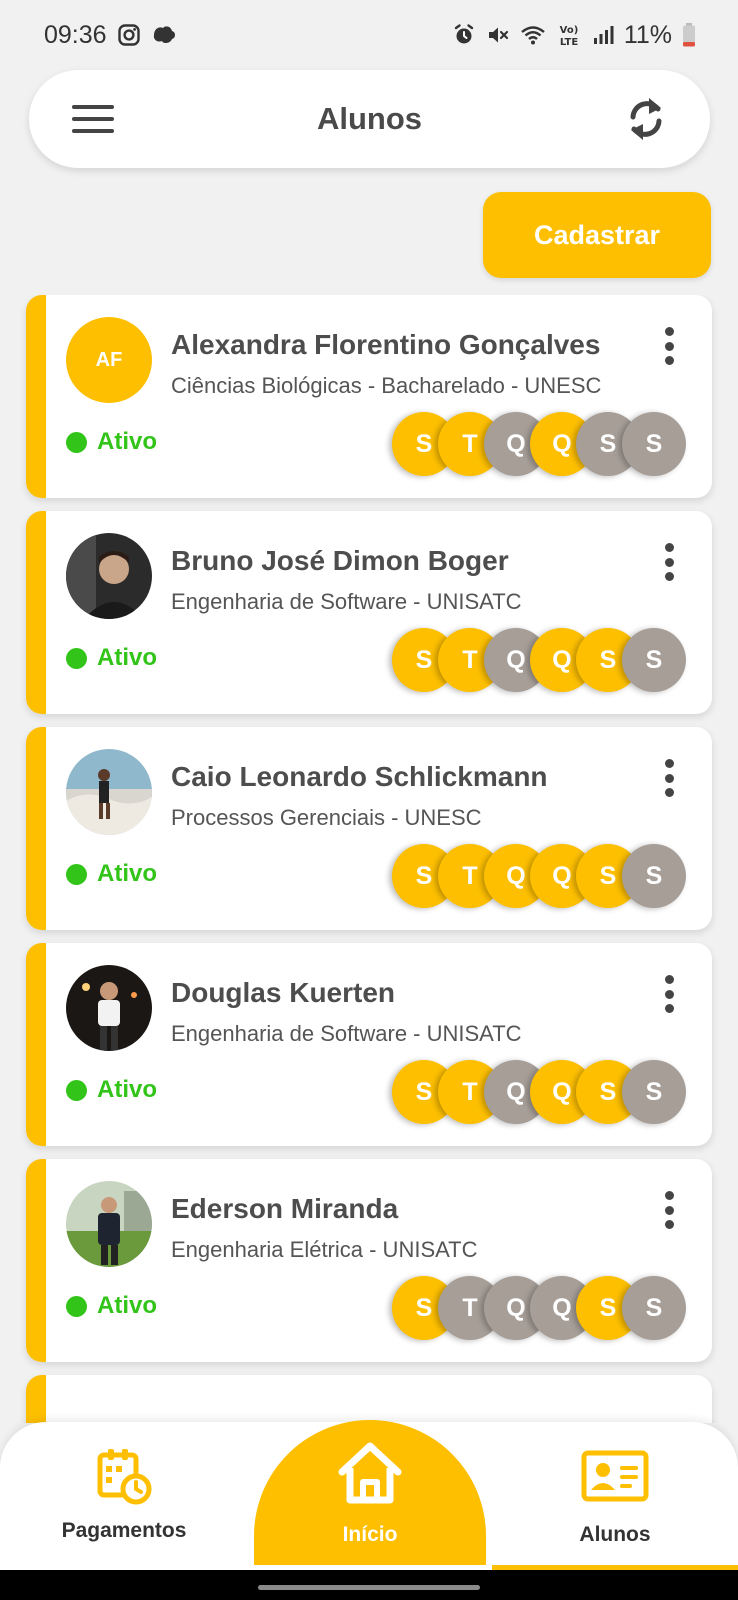 This screenshot has height=1600, width=738. Describe the element at coordinates (93, 119) in the screenshot. I see `hamburger-menu-icon` at that location.